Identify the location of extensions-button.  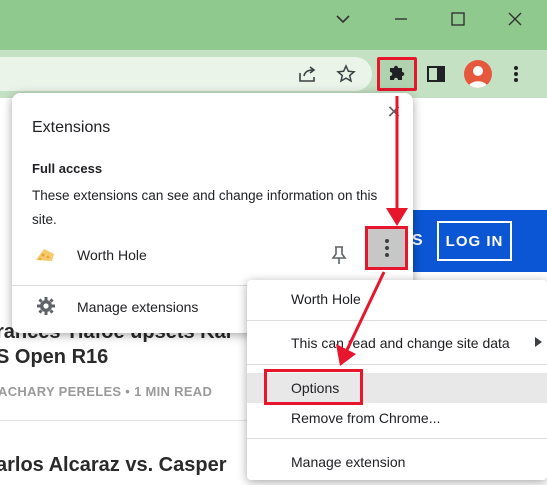
(397, 74).